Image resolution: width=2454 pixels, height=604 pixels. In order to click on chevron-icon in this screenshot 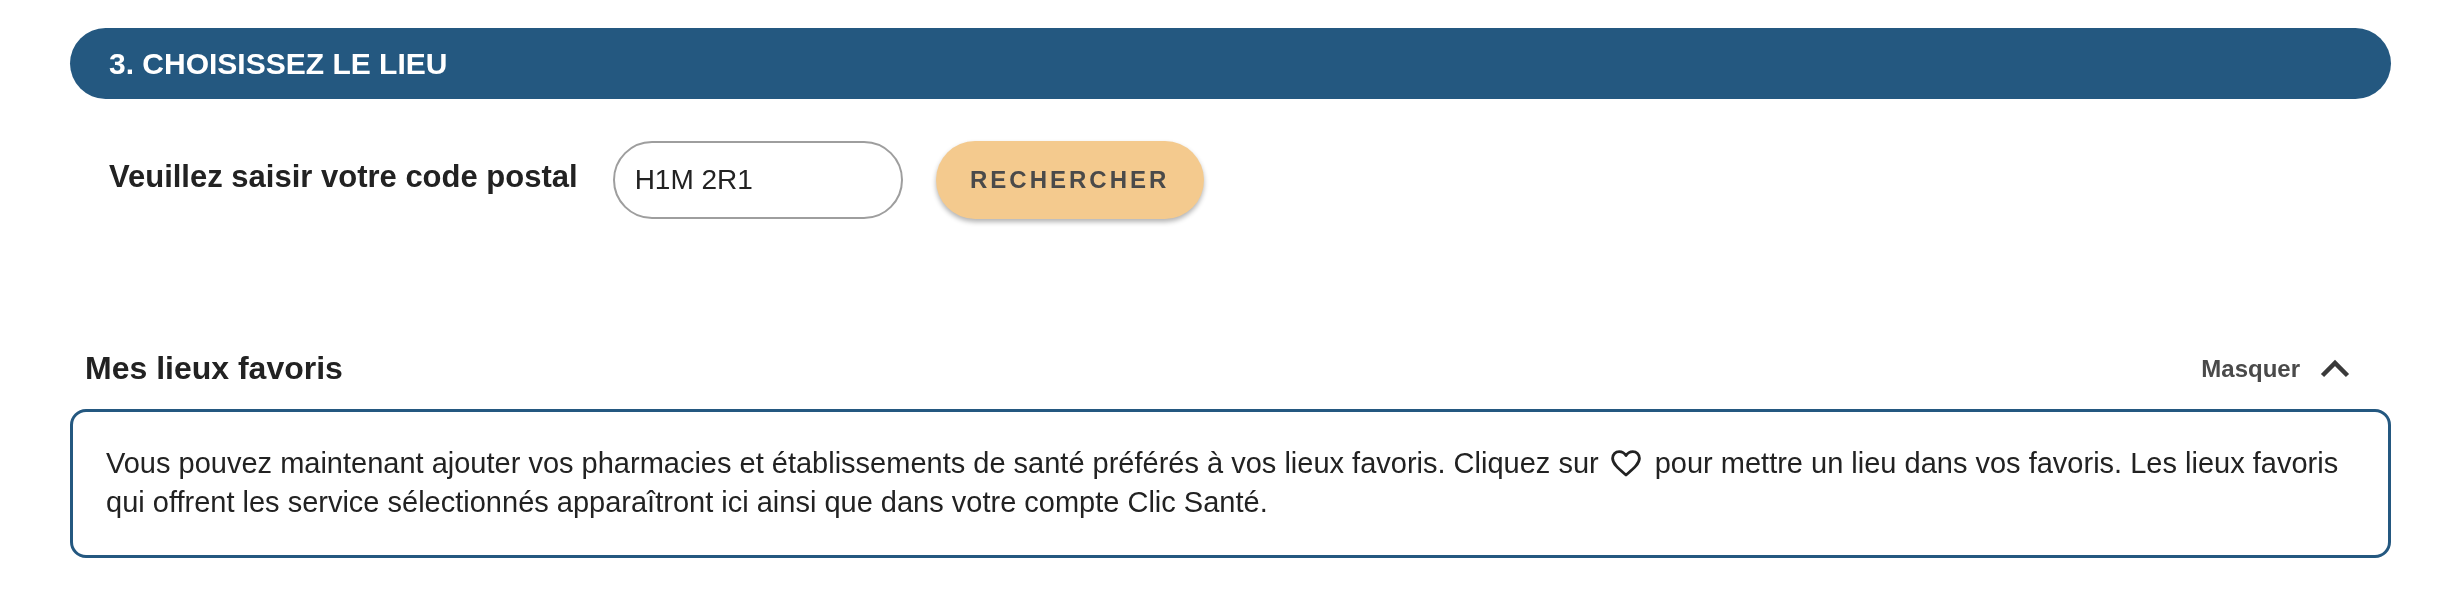, I will do `click(2335, 368)`.